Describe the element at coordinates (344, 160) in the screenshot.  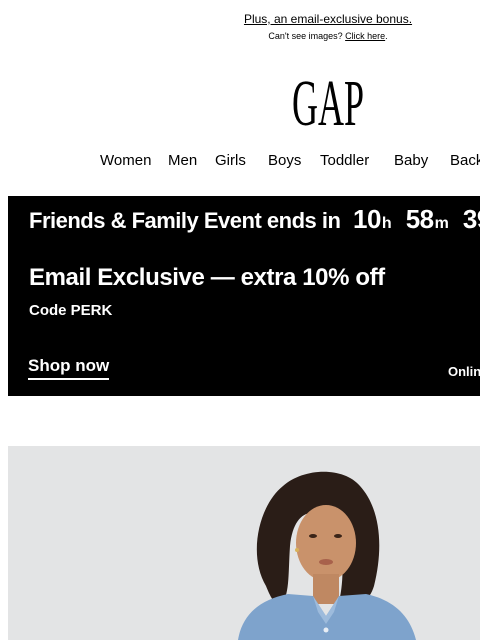
I see `nav-item-toddler: Toddler` at that location.